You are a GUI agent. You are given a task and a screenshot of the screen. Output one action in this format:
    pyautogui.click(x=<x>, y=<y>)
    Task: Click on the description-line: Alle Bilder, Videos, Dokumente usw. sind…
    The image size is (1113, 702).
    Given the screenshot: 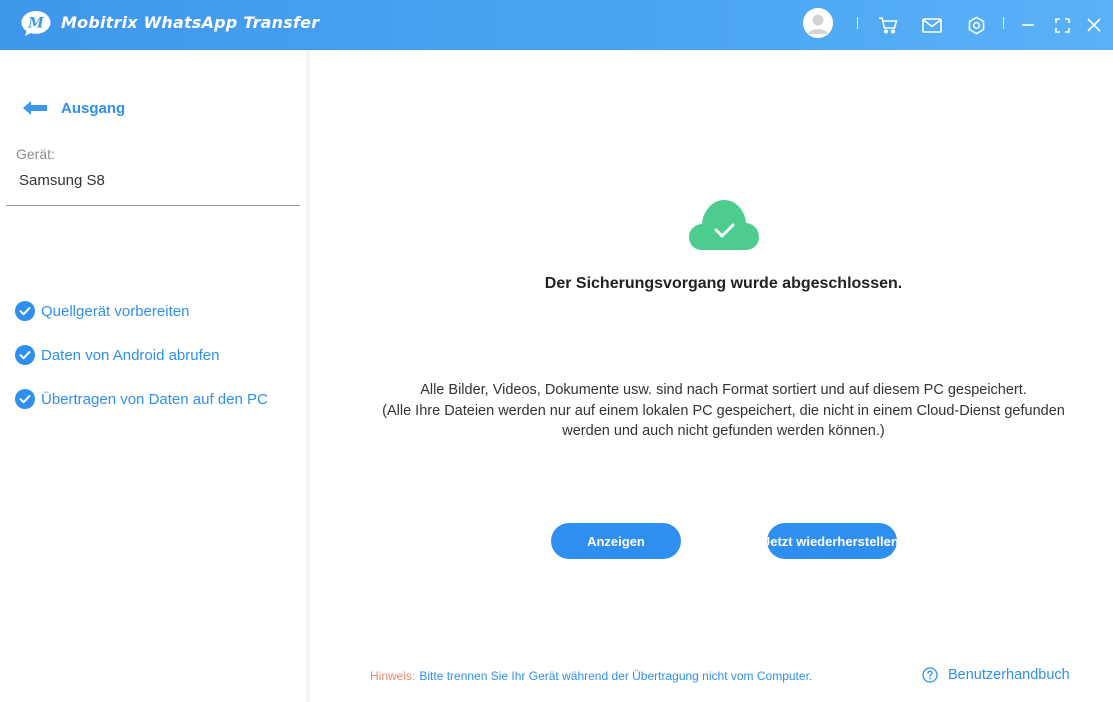 What is the action you would take?
    pyautogui.click(x=723, y=390)
    